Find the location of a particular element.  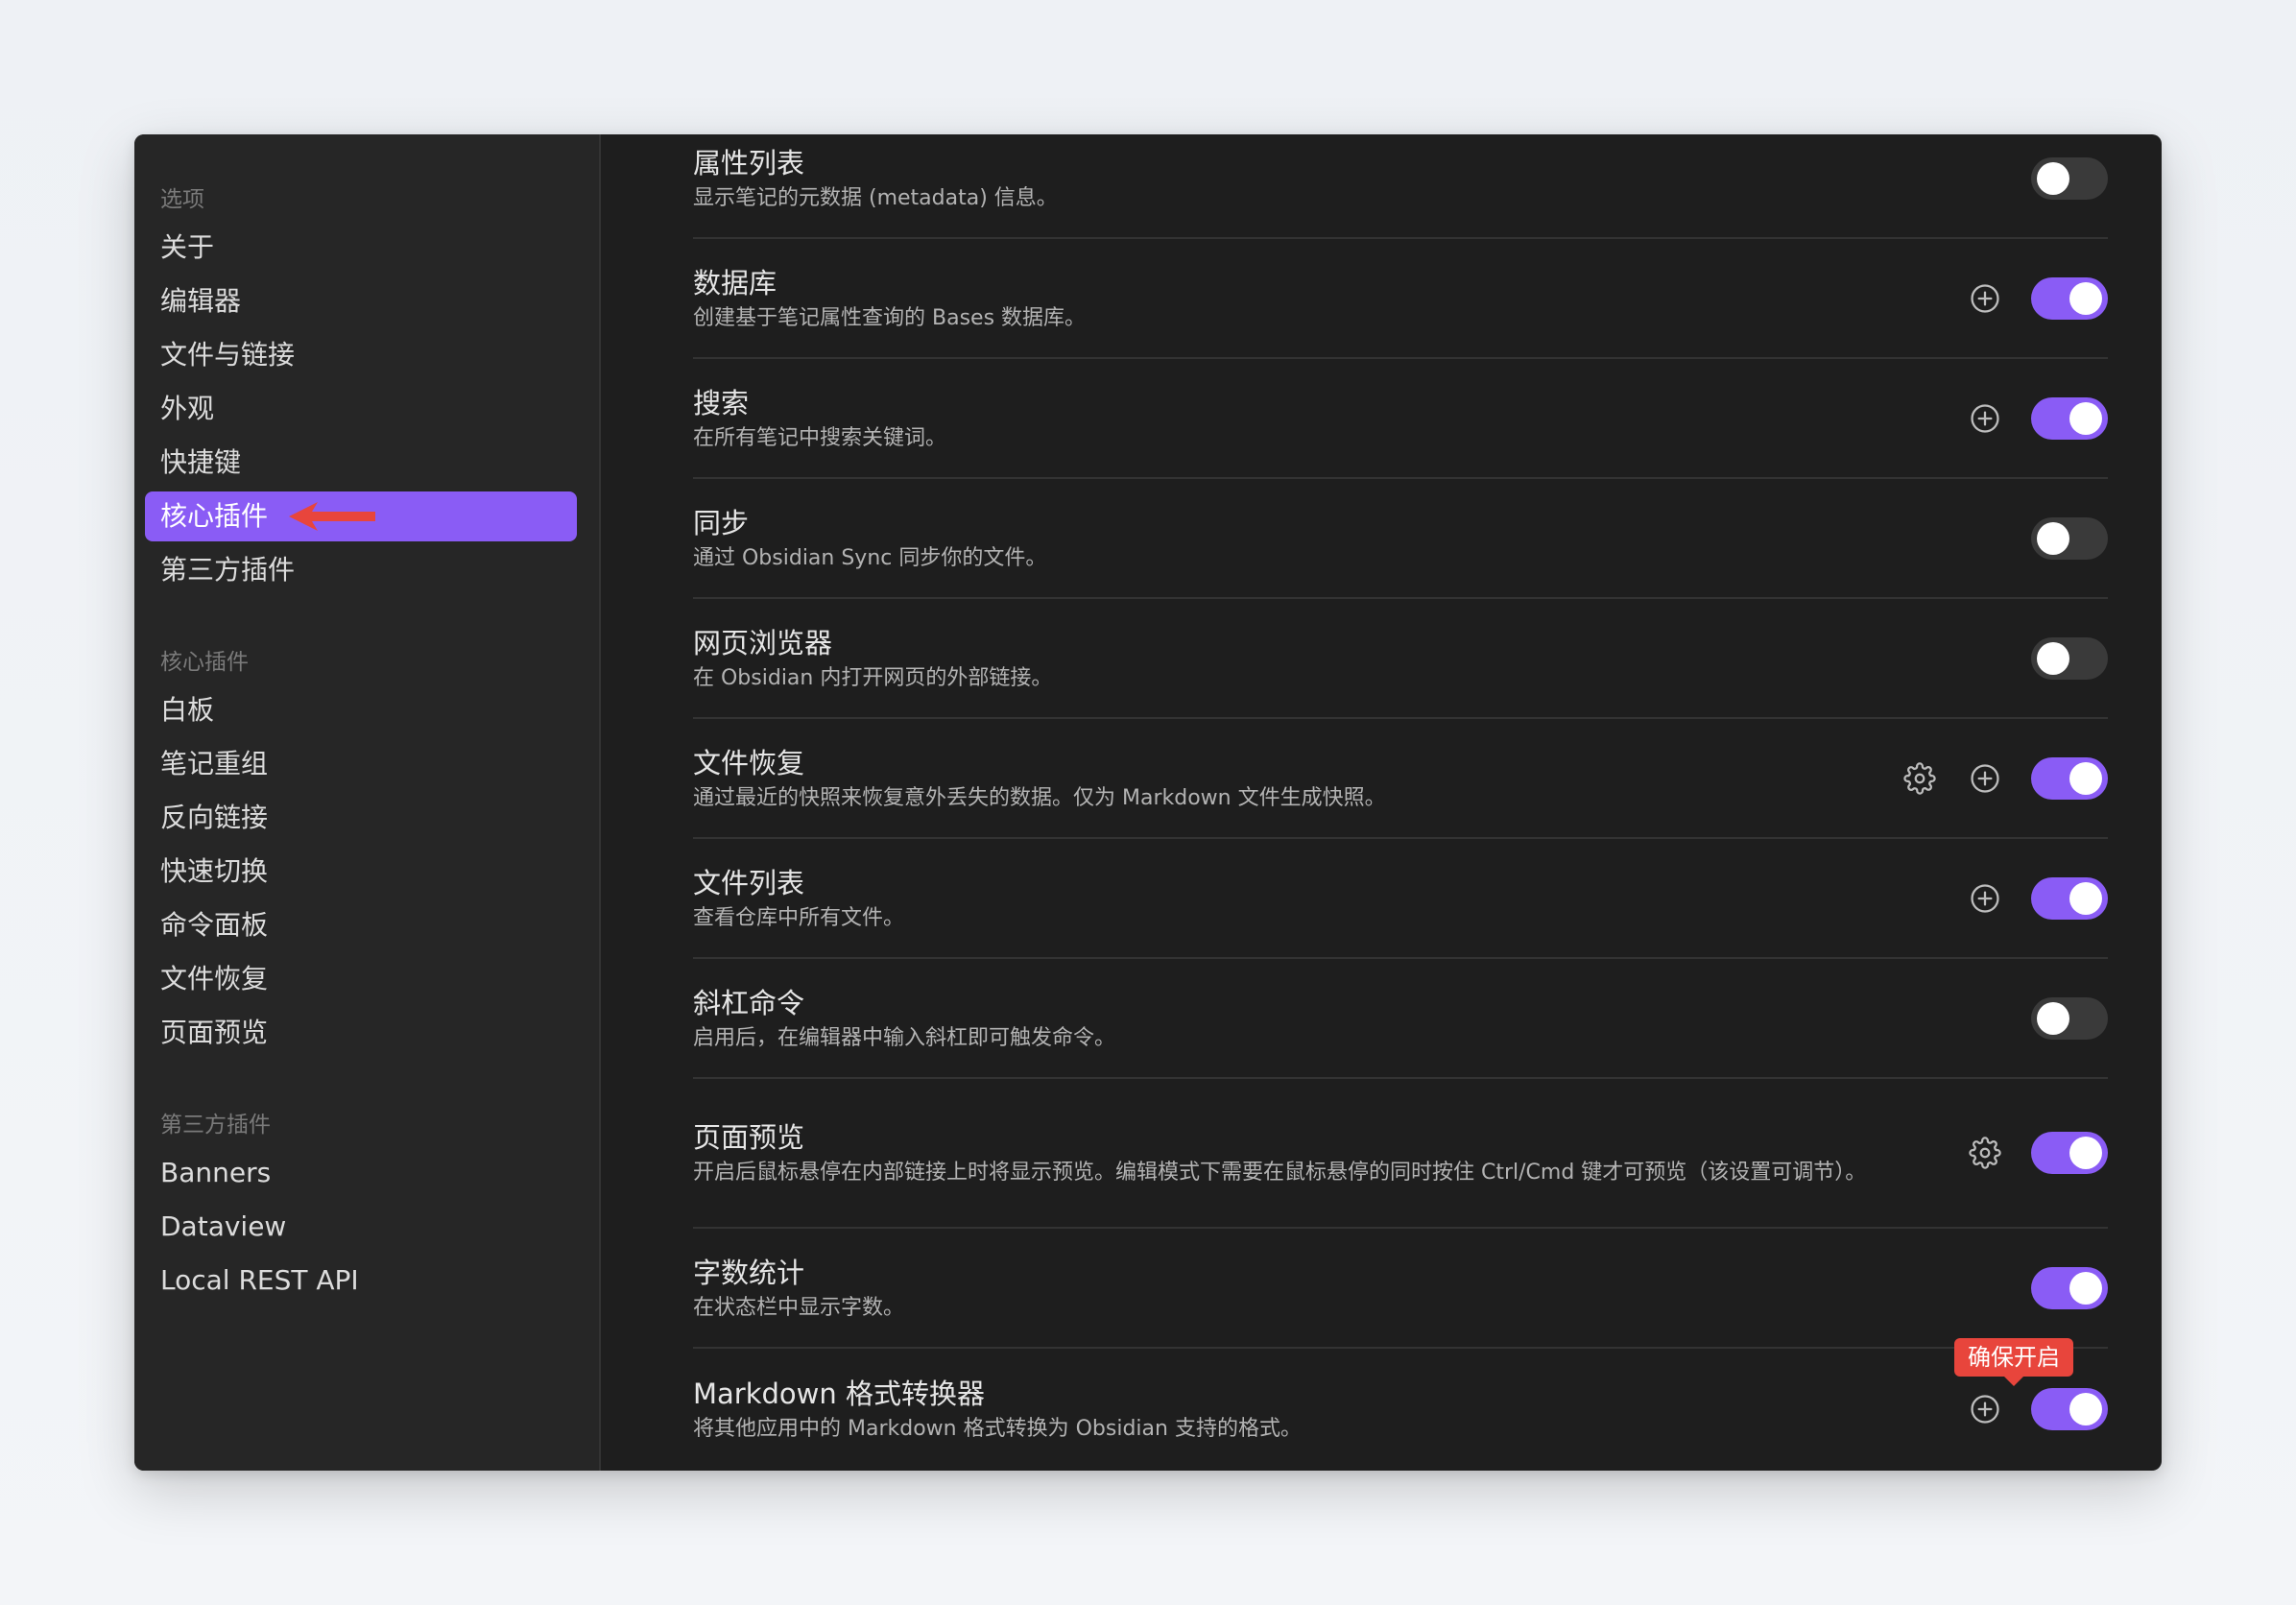

plugin-description: 通过 Obsidian Sync 同步你的文件。 is located at coordinates (870, 557).